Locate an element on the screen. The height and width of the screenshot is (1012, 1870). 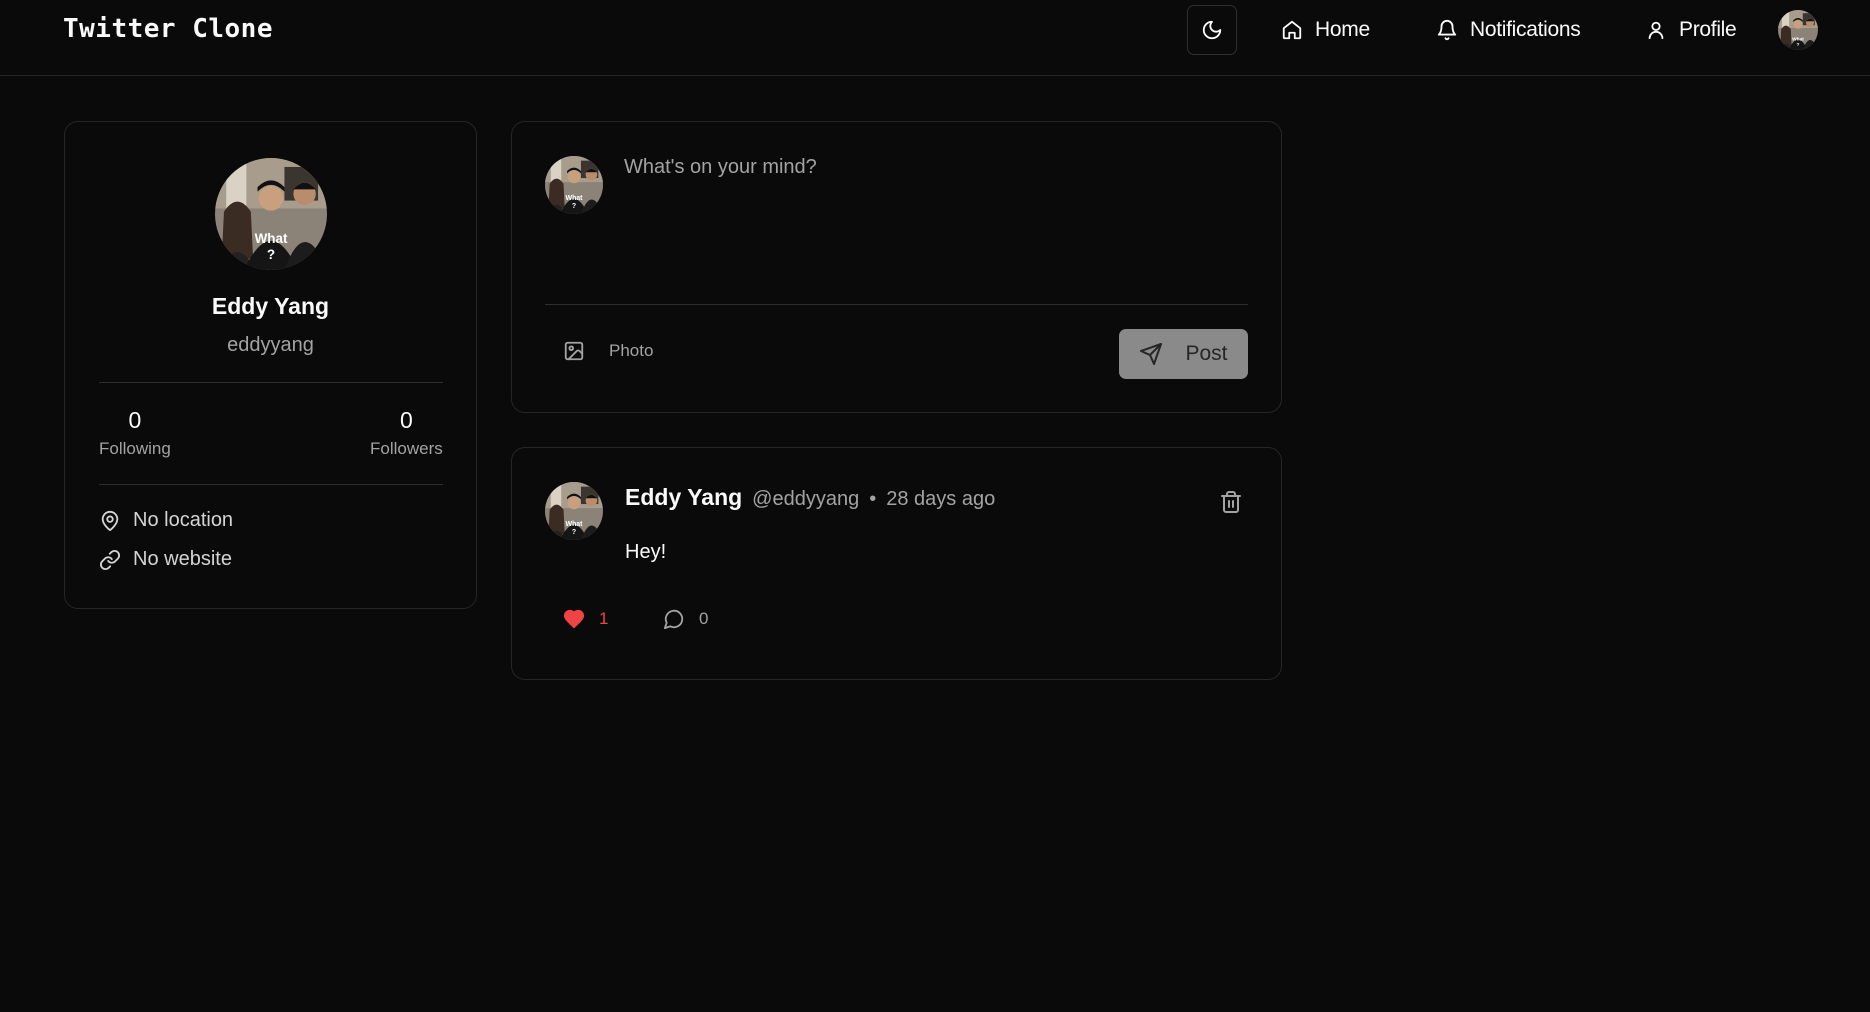
compose-divider is located at coordinates (896, 304).